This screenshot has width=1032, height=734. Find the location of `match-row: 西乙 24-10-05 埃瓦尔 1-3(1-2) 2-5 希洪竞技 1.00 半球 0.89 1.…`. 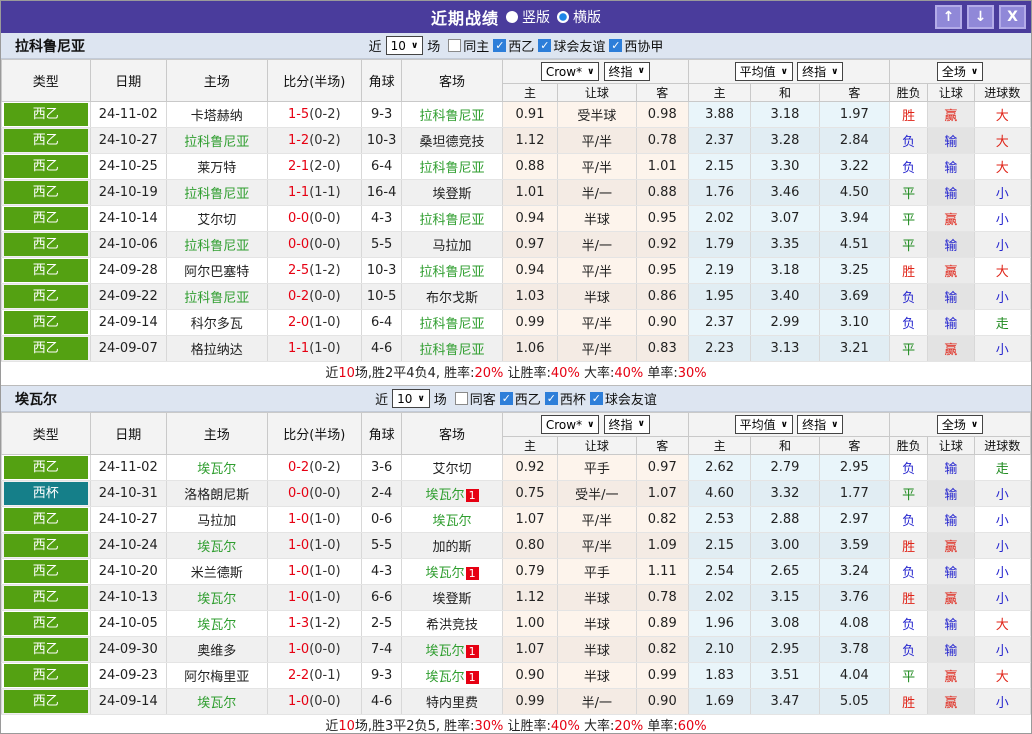

match-row: 西乙 24-10-05 埃瓦尔 1-3(1-2) 2-5 希洪竞技 1.00 半球 0.89 1.… is located at coordinates (516, 623).